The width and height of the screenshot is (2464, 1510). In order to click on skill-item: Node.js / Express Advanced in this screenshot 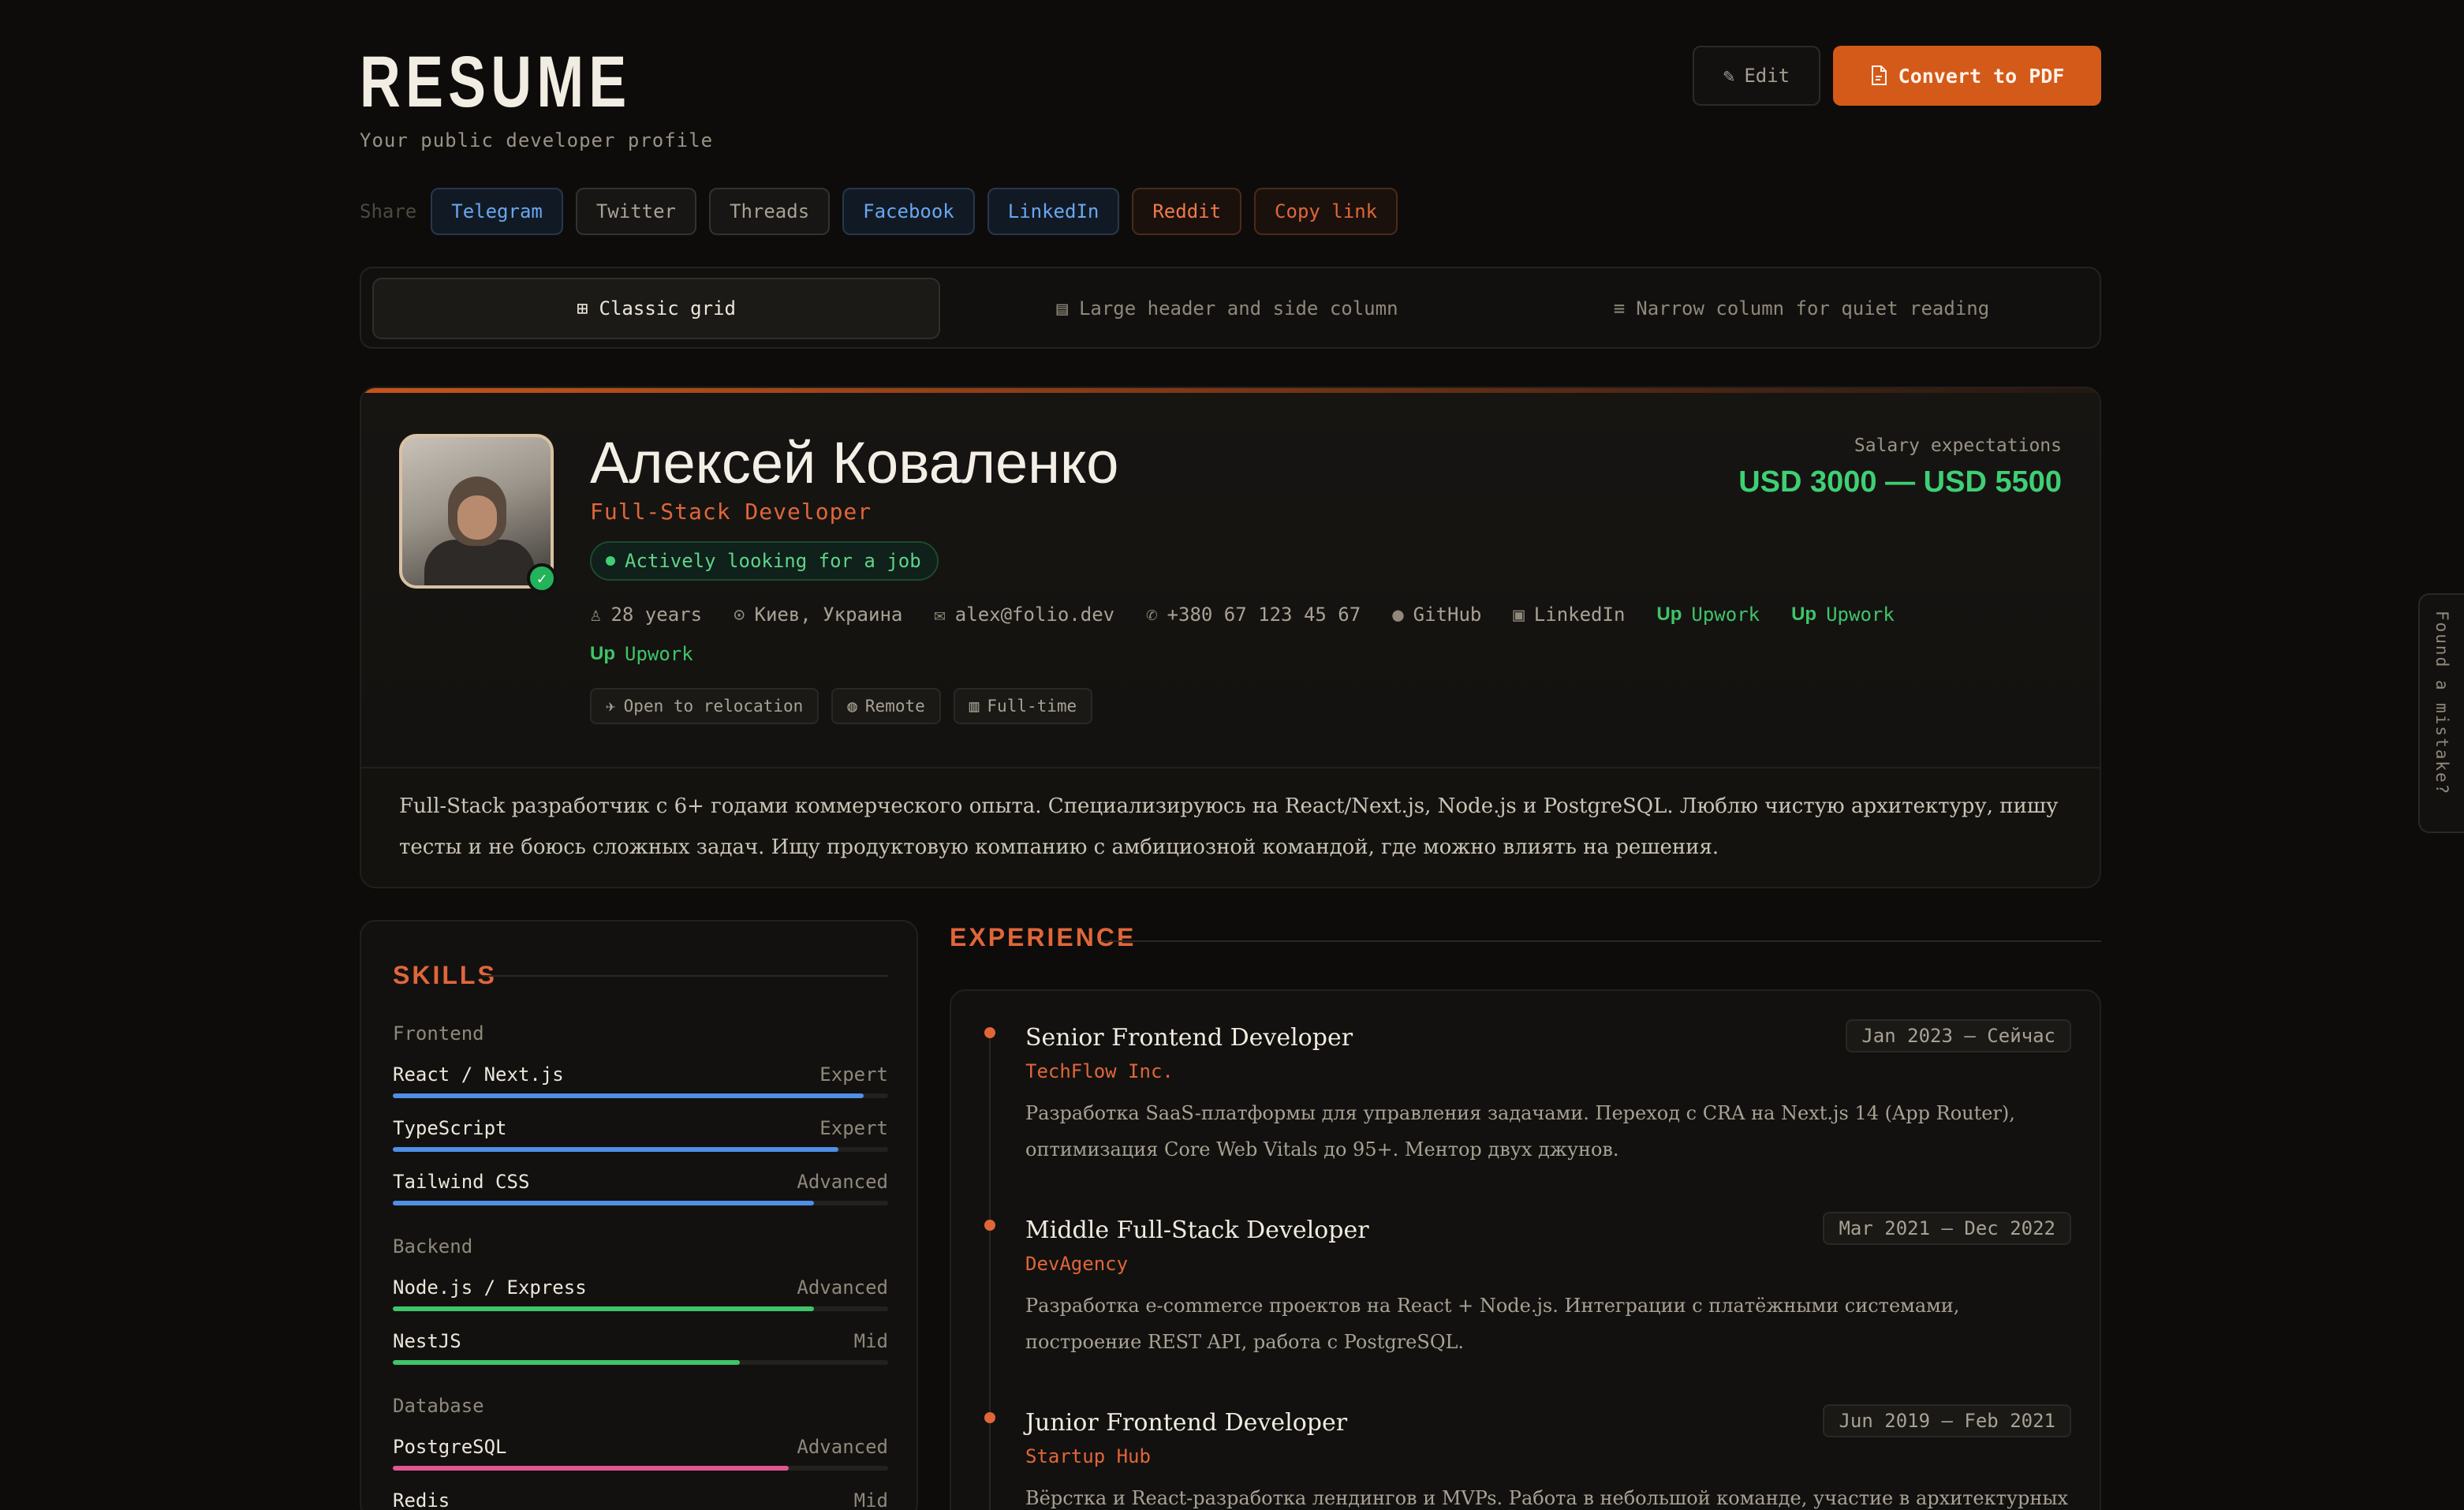, I will do `click(640, 1293)`.